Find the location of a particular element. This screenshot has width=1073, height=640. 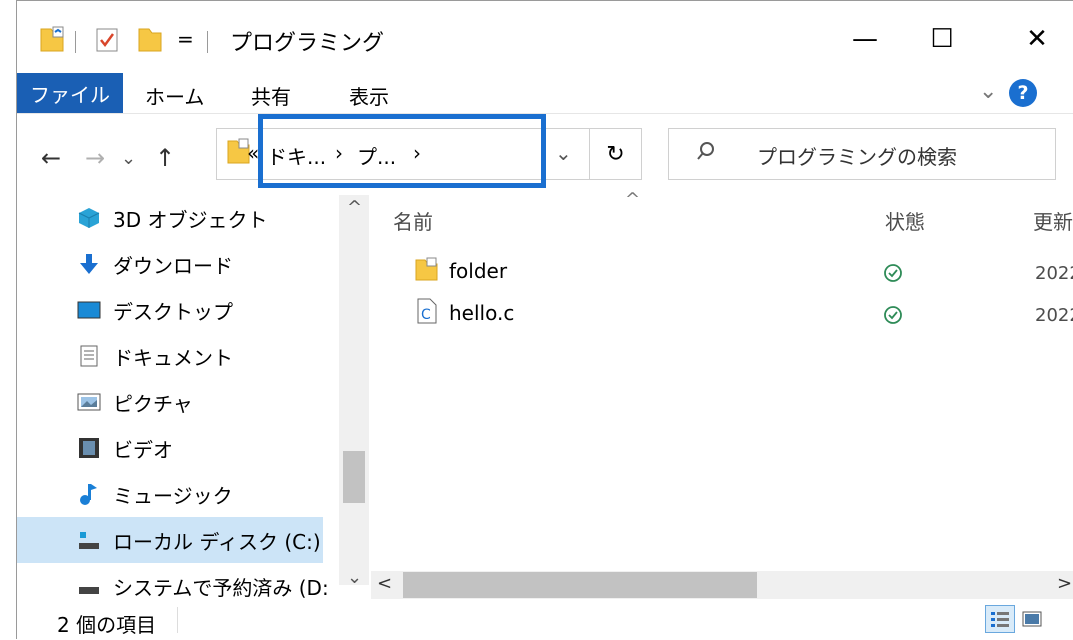

search-input: プログラミングの検索 is located at coordinates (857, 155).